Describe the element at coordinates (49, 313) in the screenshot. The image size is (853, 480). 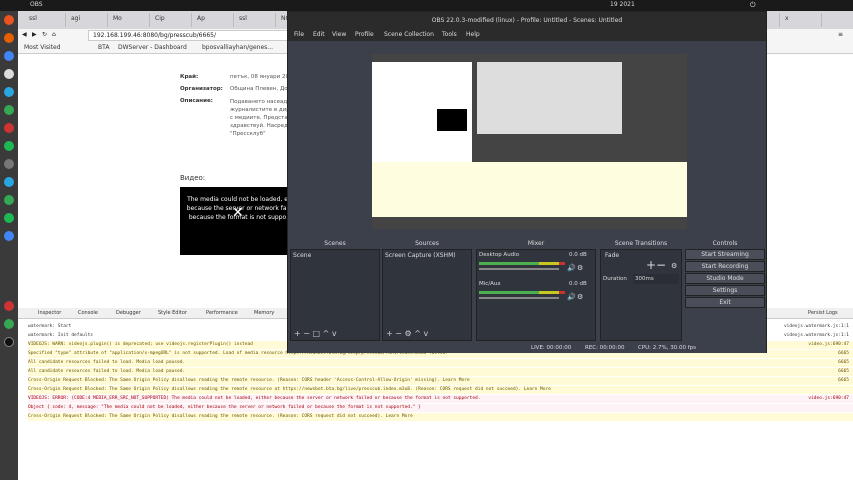
I see `devtools-tab: Inspector` at that location.